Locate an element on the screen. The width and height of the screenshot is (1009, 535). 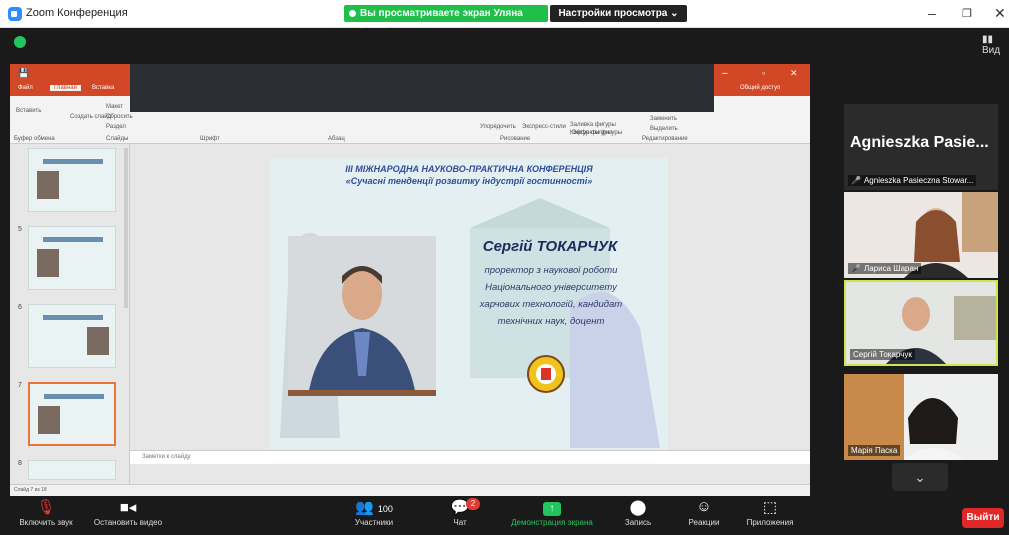
share-screen-button: ↑ Демонстрация экрана is located at coordinates (552, 512).